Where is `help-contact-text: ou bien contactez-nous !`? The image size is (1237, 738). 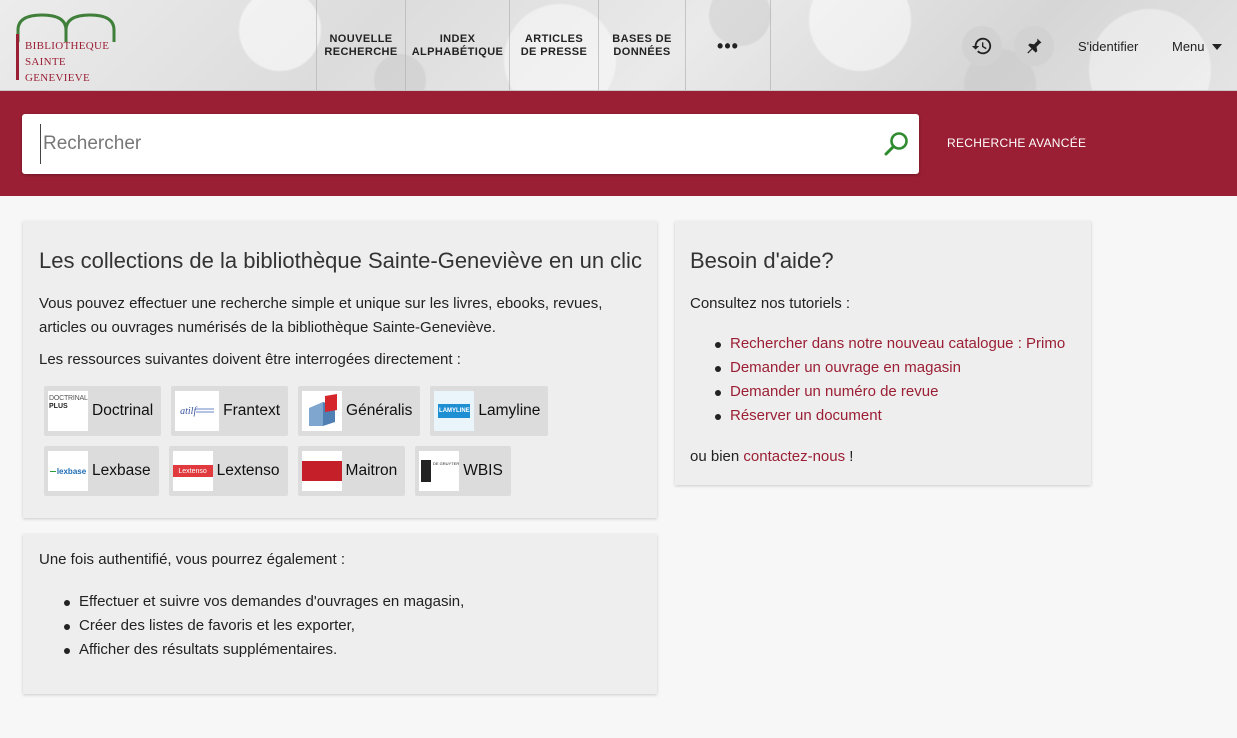
help-contact-text: ou bien contactez-nous ! is located at coordinates (771, 457).